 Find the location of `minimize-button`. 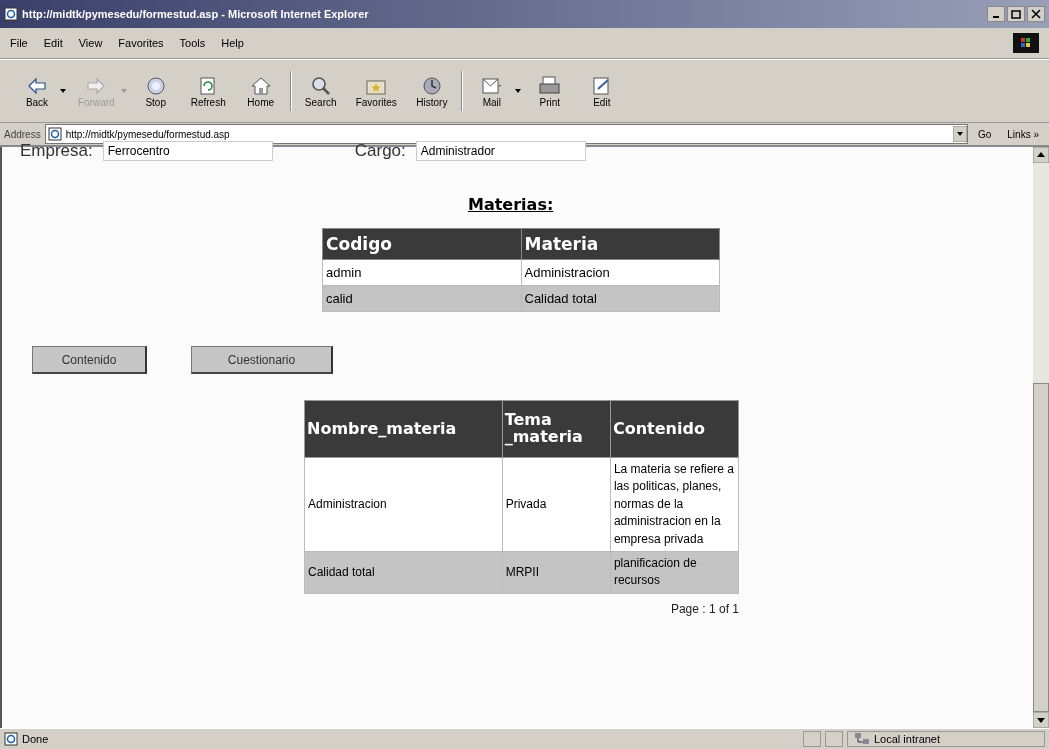

minimize-button is located at coordinates (996, 14).